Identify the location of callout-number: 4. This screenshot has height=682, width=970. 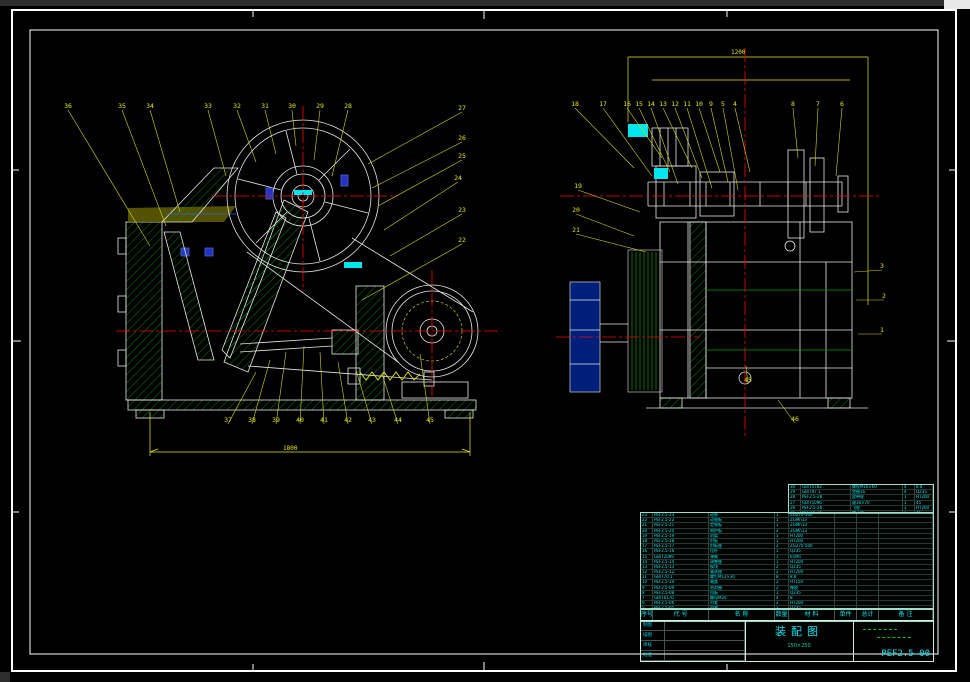
(735, 104).